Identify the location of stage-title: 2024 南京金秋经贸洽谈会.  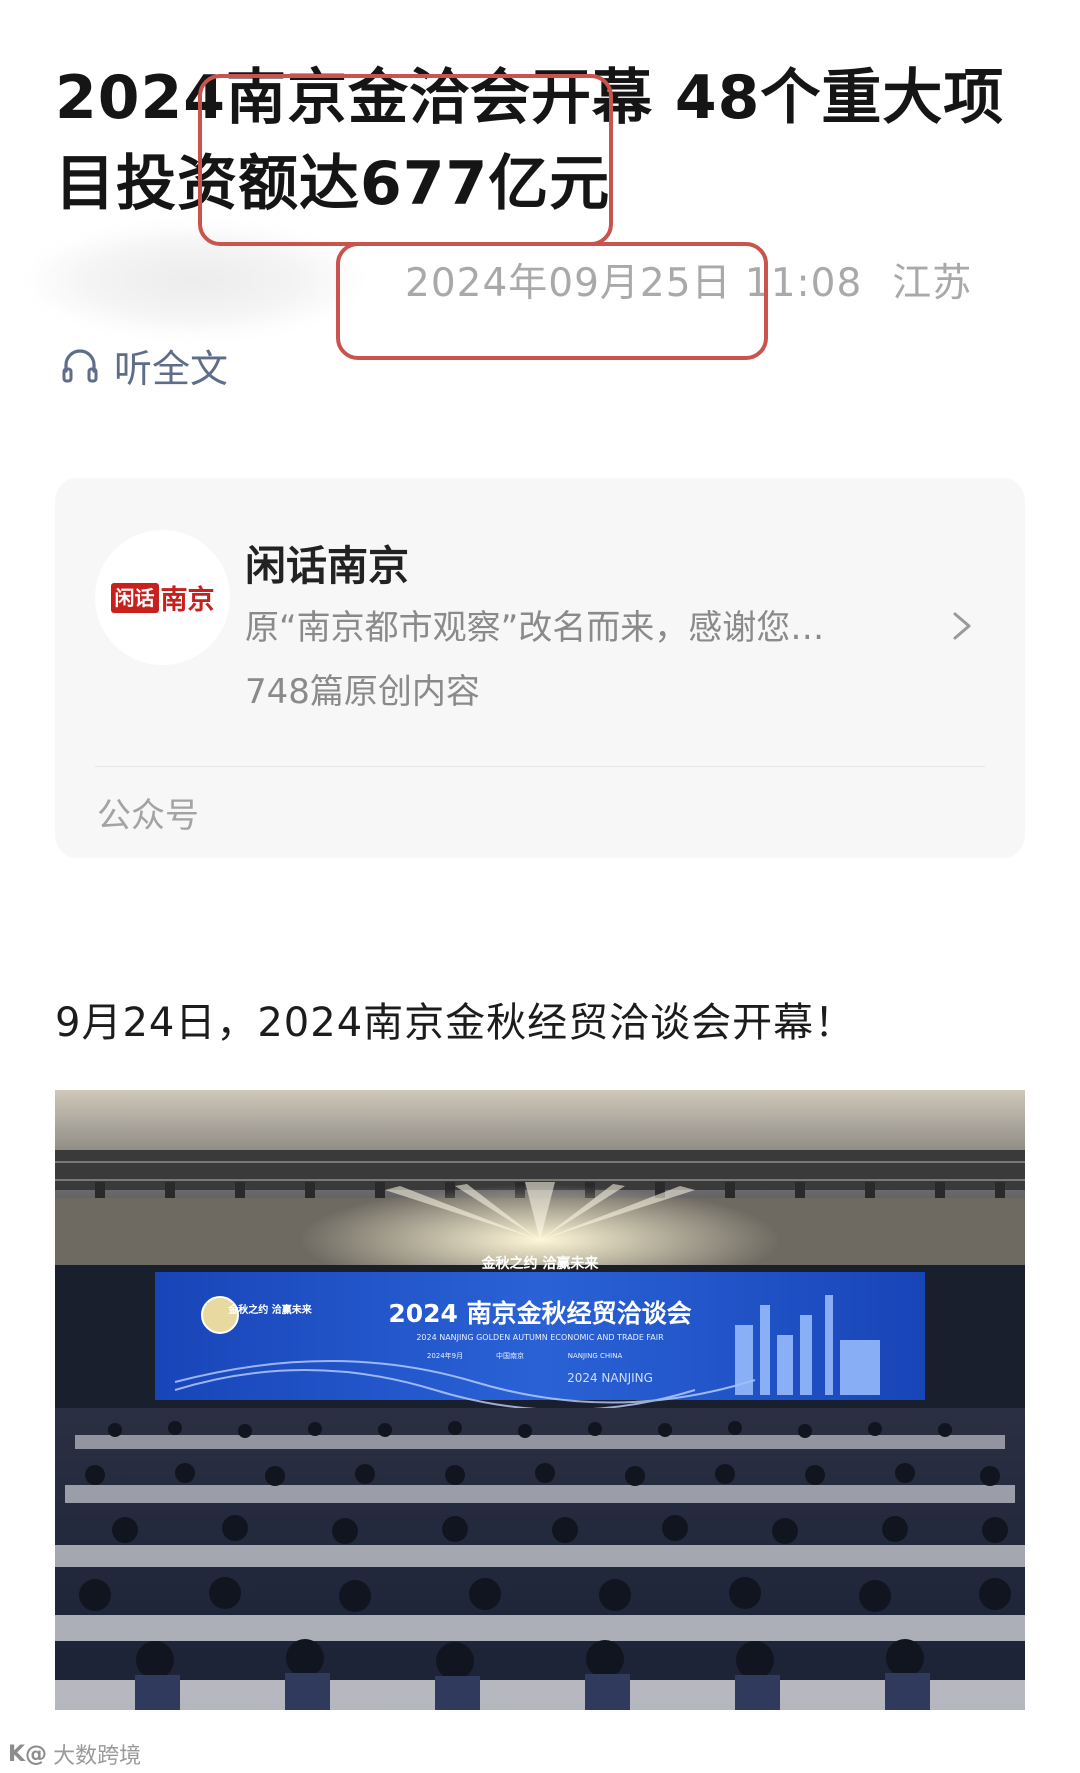
(539, 1313).